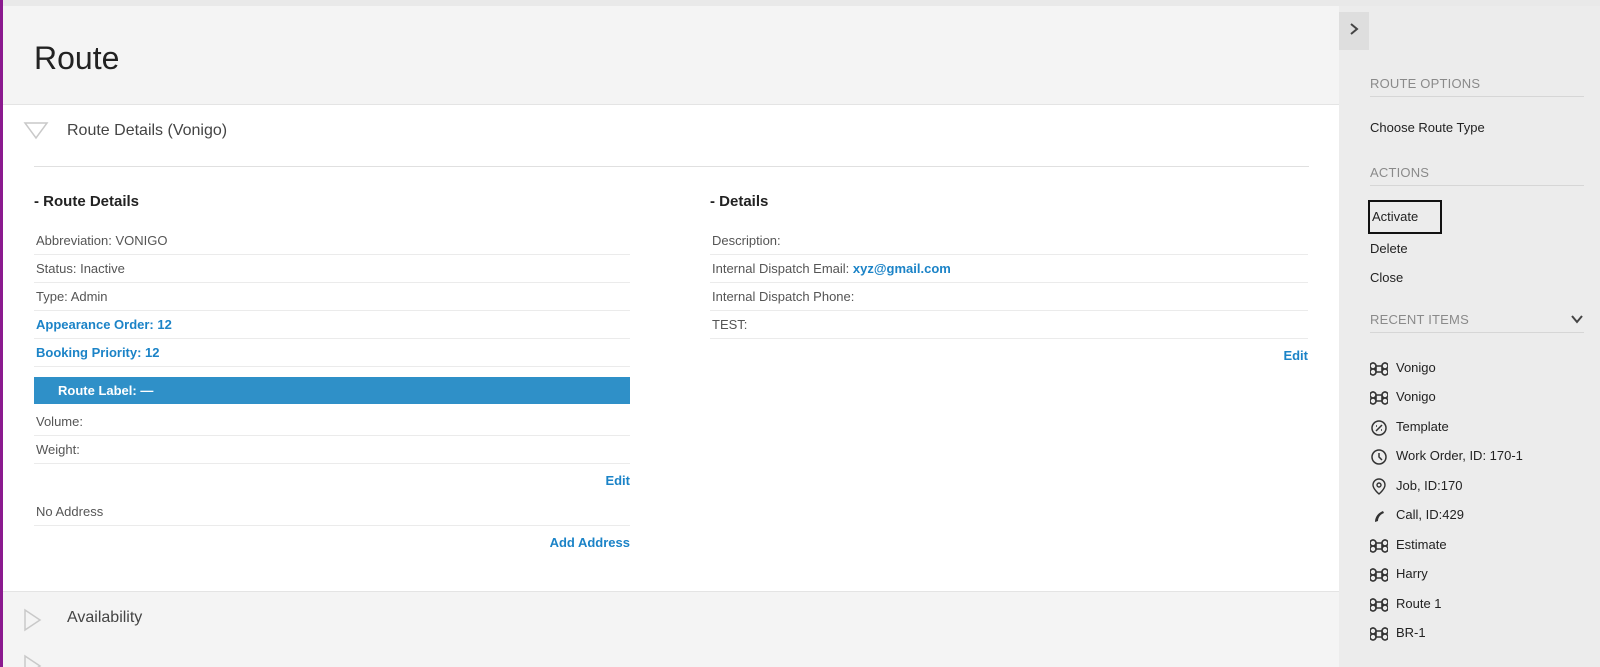 The image size is (1600, 667). Describe the element at coordinates (1405, 217) in the screenshot. I see `activate-button: Activate` at that location.